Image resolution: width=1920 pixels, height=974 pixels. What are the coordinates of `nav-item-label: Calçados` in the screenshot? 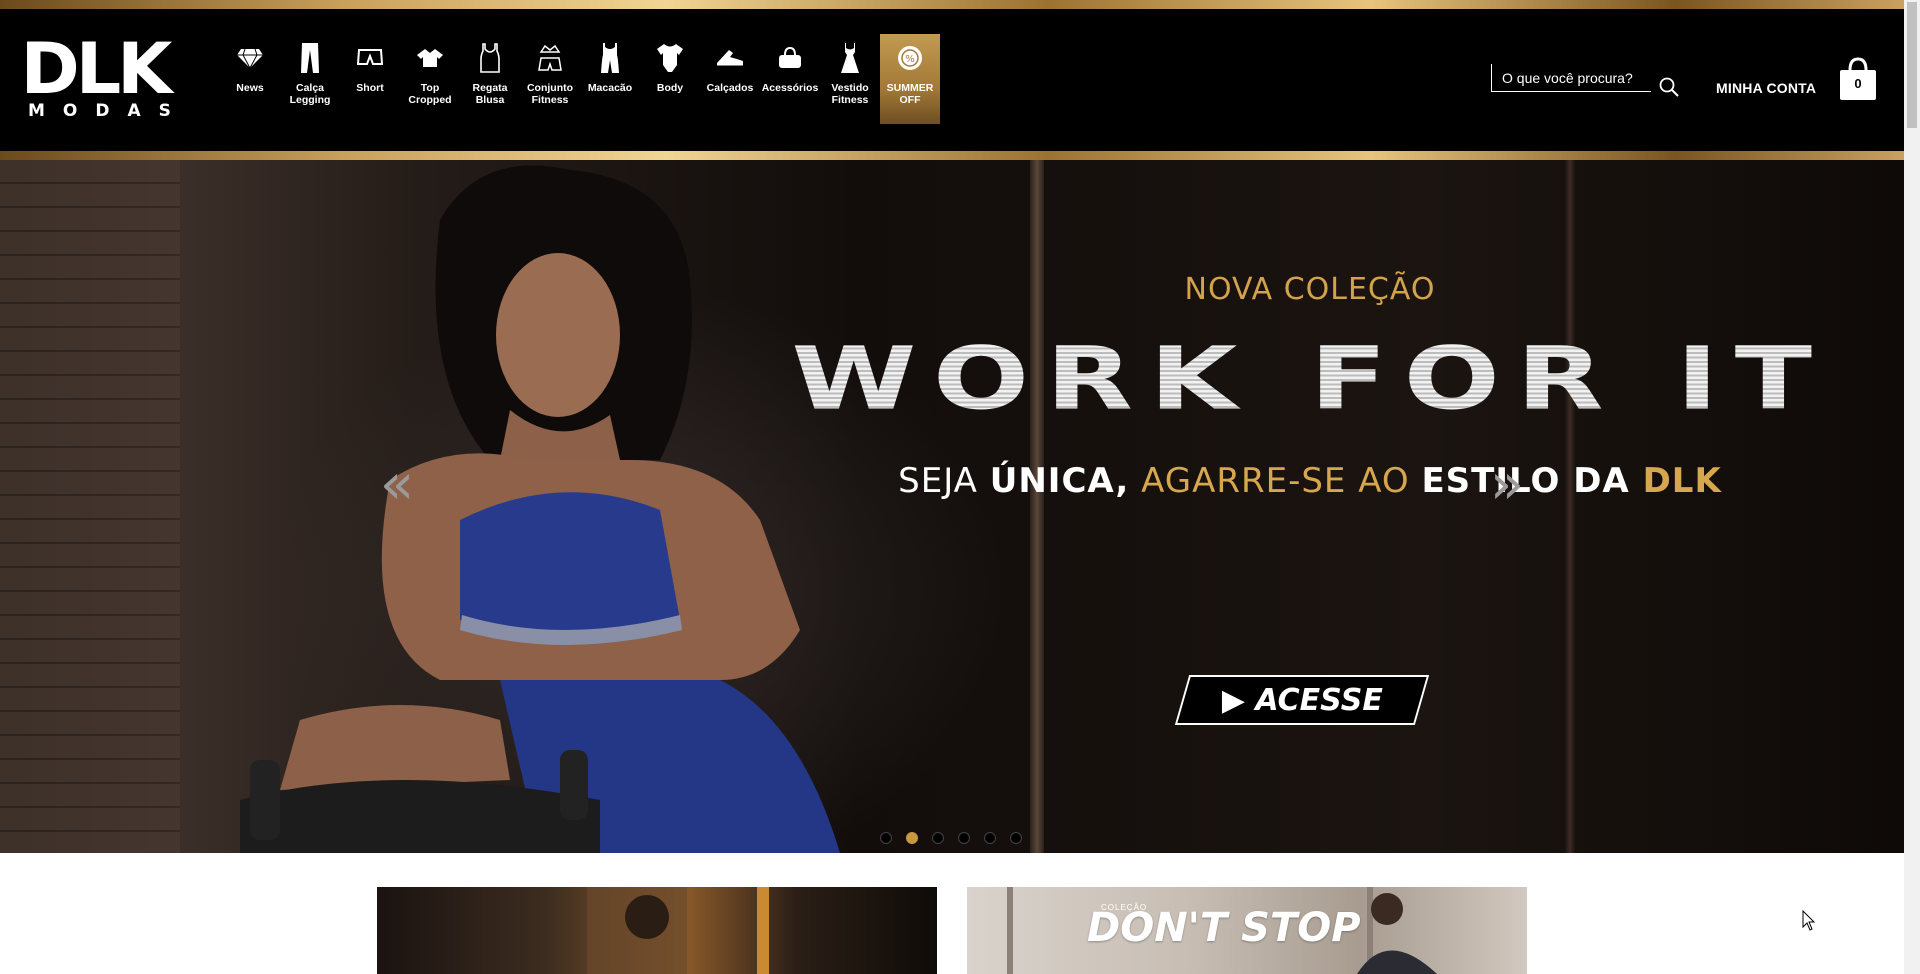 It's located at (730, 88).